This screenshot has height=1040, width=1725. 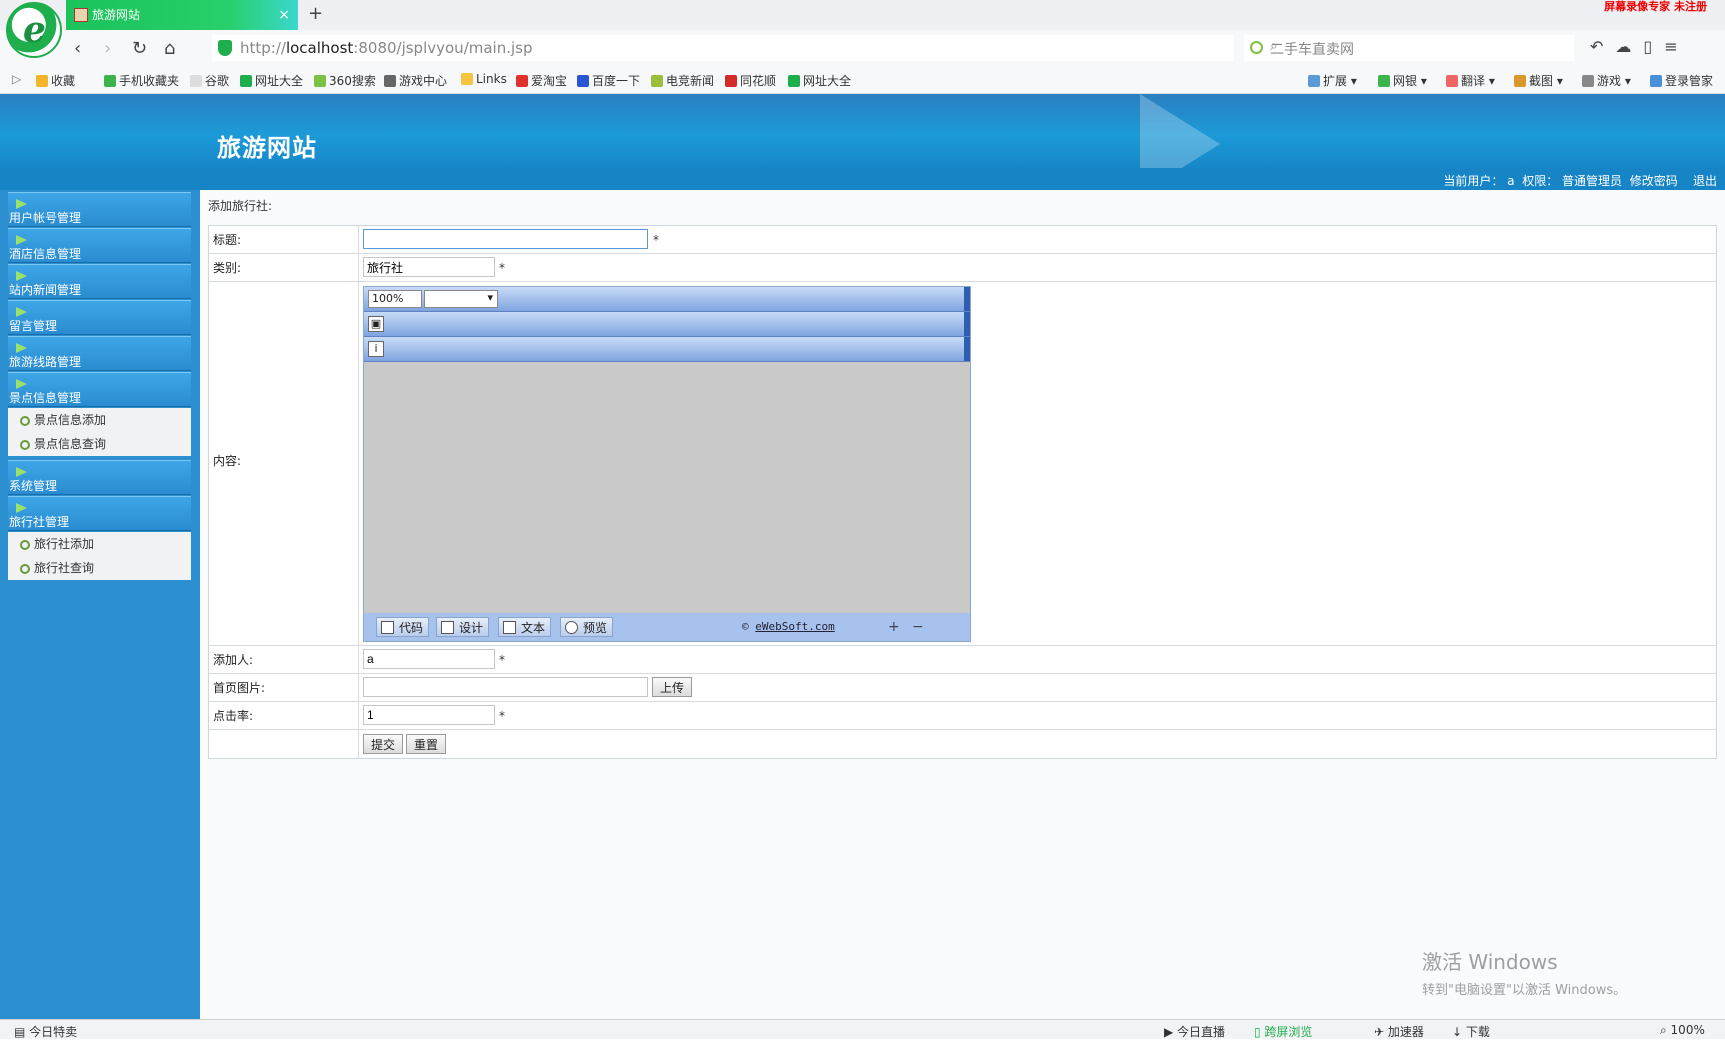 What do you see at coordinates (1524, 990) in the screenshot?
I see `watermark-line2: 转到"电脑设置"以激活 Windows。` at bounding box center [1524, 990].